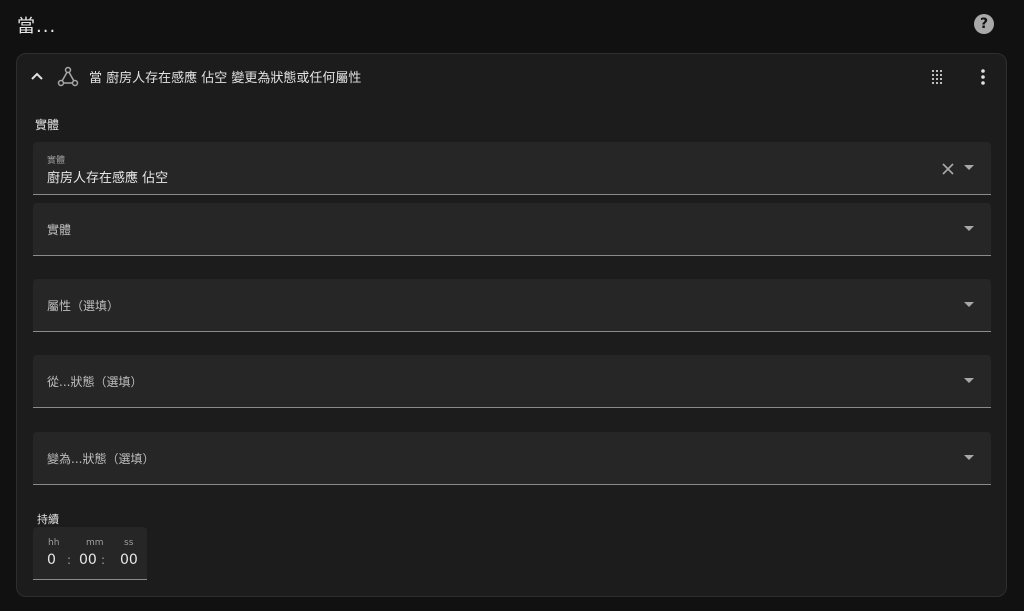 The image size is (1024, 611). Describe the element at coordinates (54, 543) in the screenshot. I see `hours-unit-label: hh` at that location.